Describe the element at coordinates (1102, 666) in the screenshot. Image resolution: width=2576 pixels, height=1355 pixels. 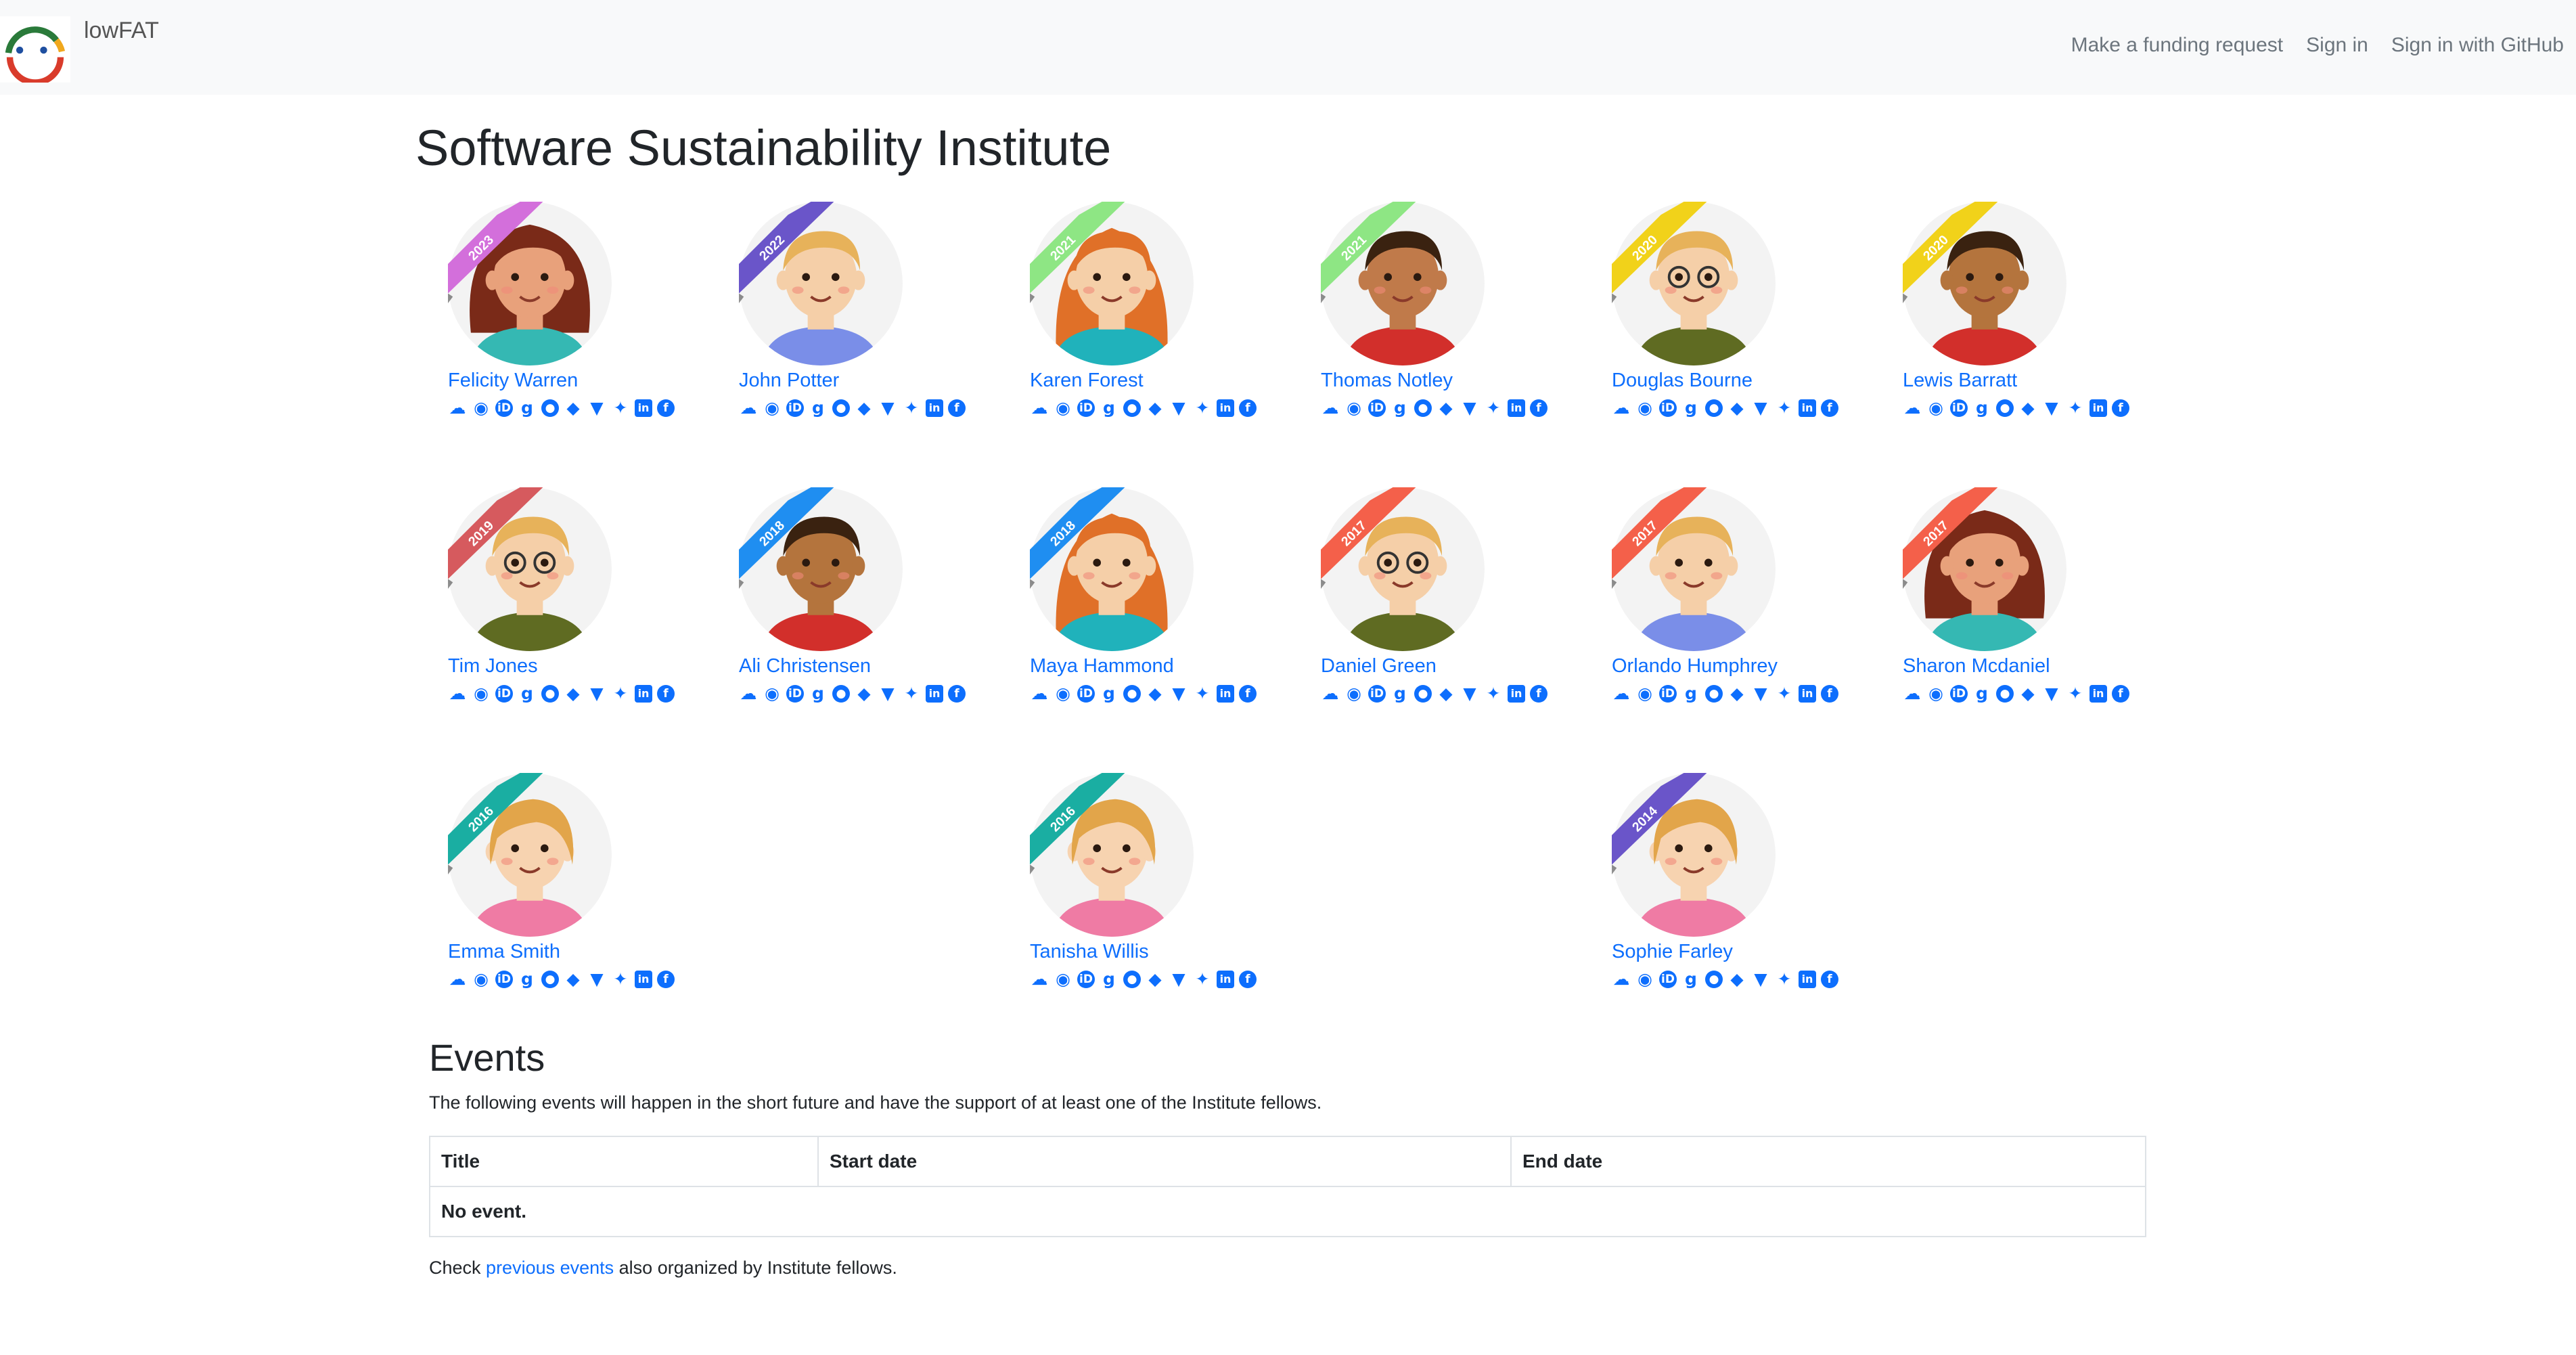
I see `fellow-name-link: Maya Hammond` at that location.